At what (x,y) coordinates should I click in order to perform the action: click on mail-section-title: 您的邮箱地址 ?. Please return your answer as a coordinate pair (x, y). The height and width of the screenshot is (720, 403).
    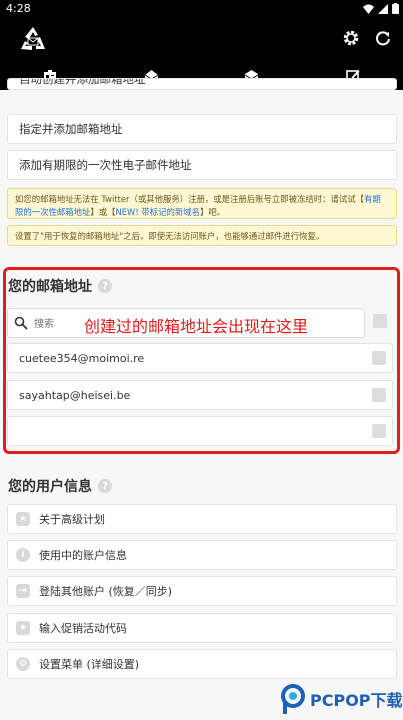
    Looking at the image, I should click on (60, 286).